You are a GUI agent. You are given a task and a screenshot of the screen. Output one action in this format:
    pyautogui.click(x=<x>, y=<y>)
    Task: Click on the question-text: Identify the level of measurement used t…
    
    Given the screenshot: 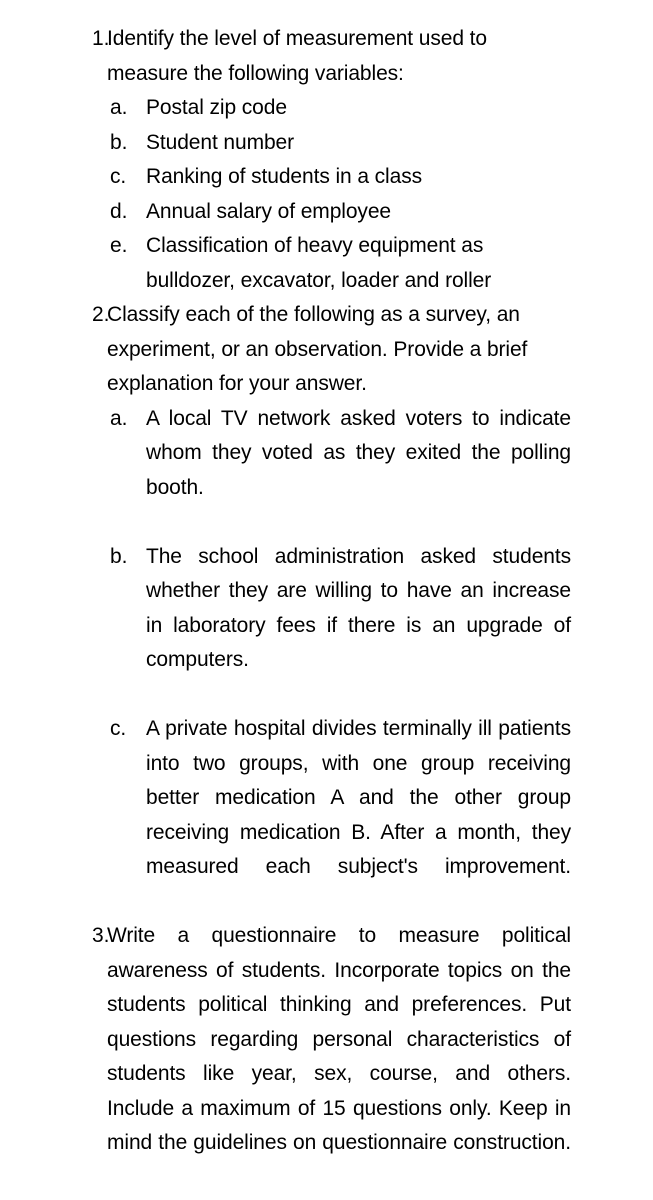 What is the action you would take?
    pyautogui.click(x=297, y=56)
    